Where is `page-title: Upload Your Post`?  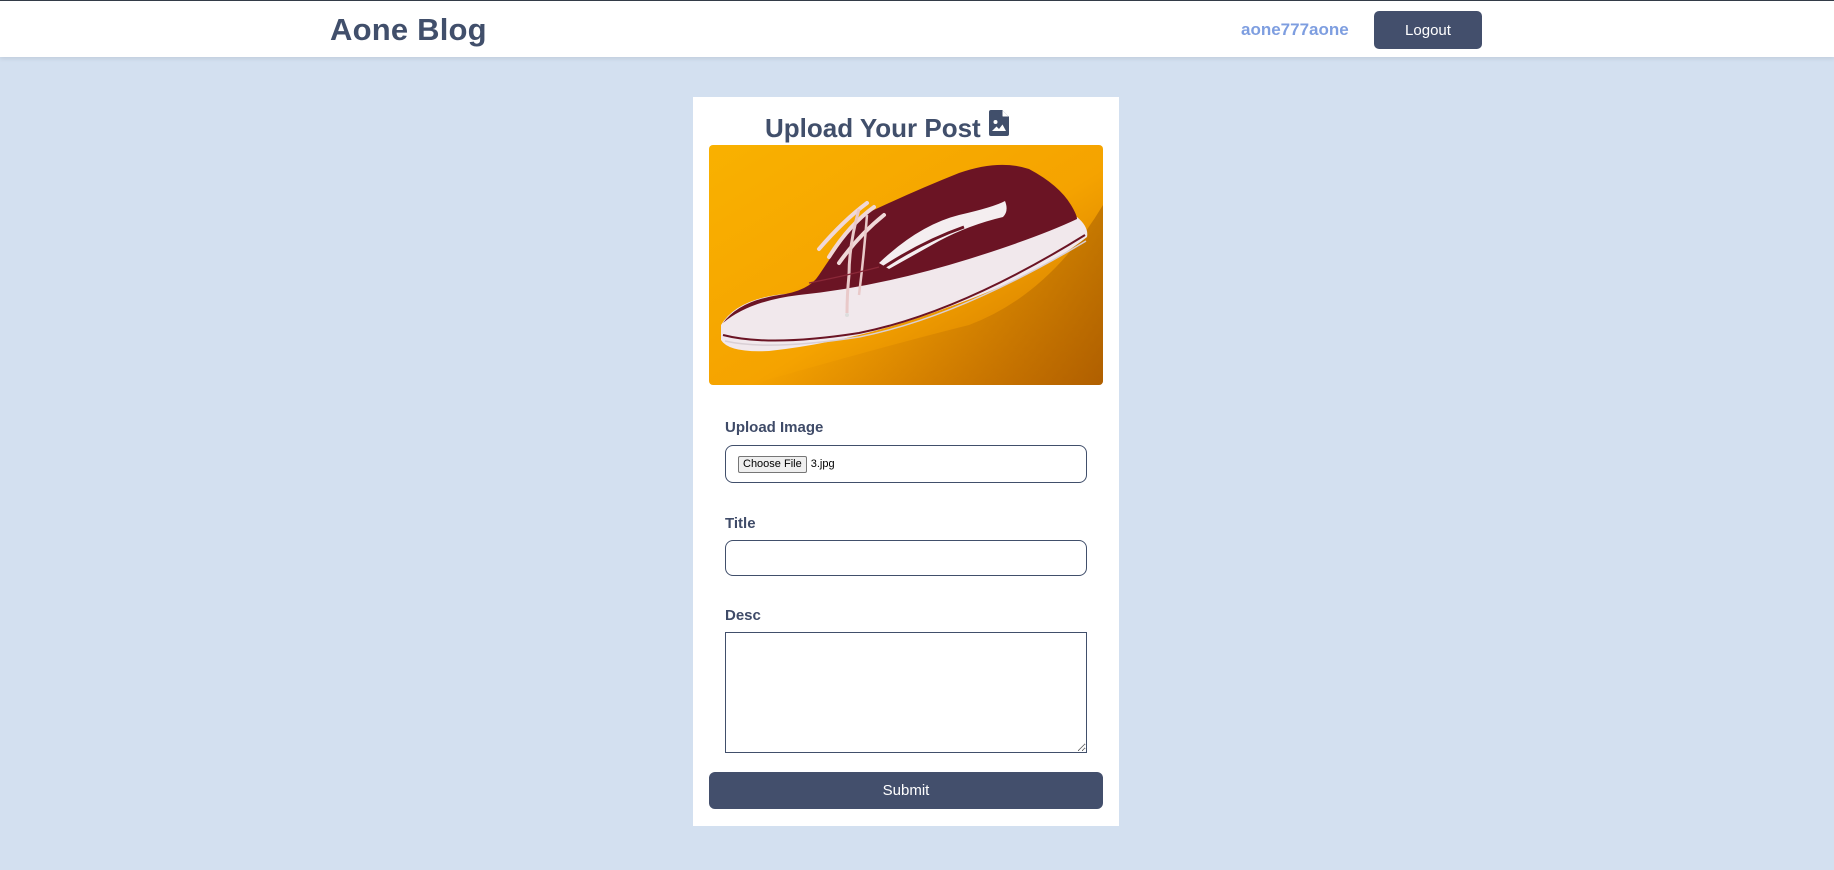 page-title: Upload Your Post is located at coordinates (873, 128).